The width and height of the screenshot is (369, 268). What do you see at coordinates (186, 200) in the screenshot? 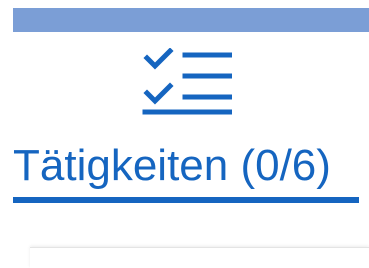
I see `tab-selected-indicator` at bounding box center [186, 200].